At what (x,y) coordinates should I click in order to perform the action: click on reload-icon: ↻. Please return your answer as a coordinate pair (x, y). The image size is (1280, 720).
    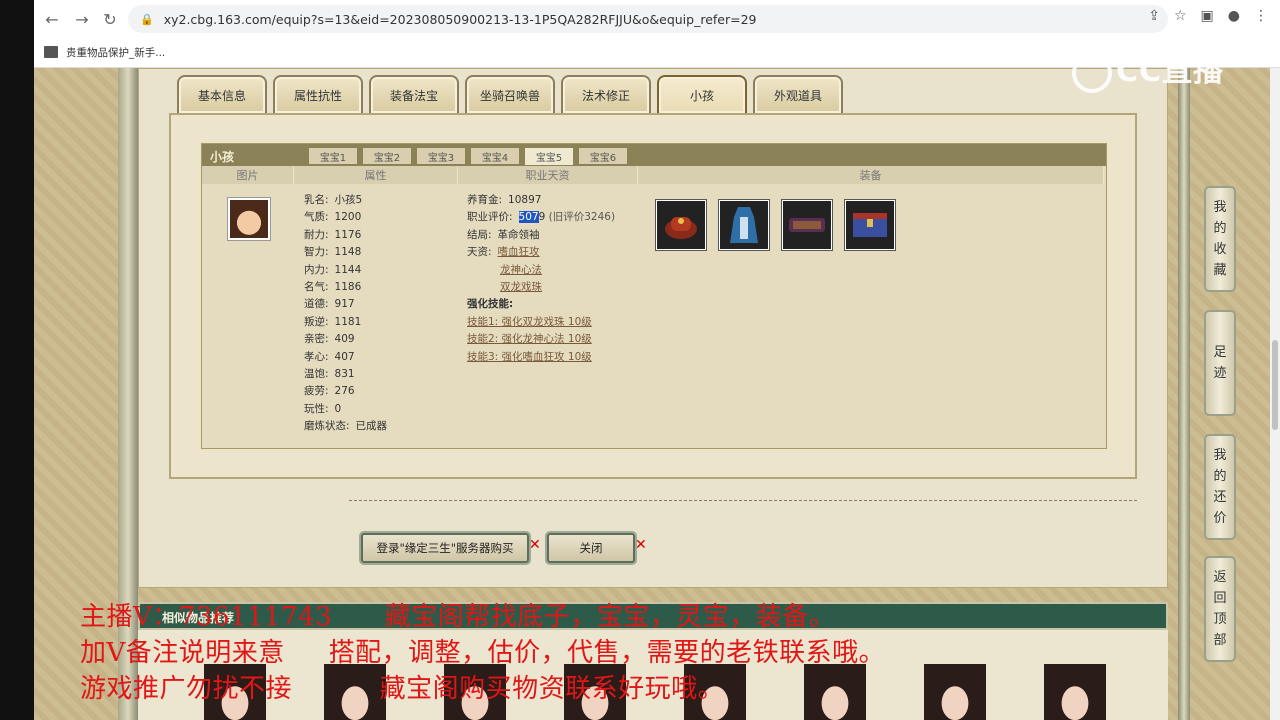
    Looking at the image, I should click on (110, 19).